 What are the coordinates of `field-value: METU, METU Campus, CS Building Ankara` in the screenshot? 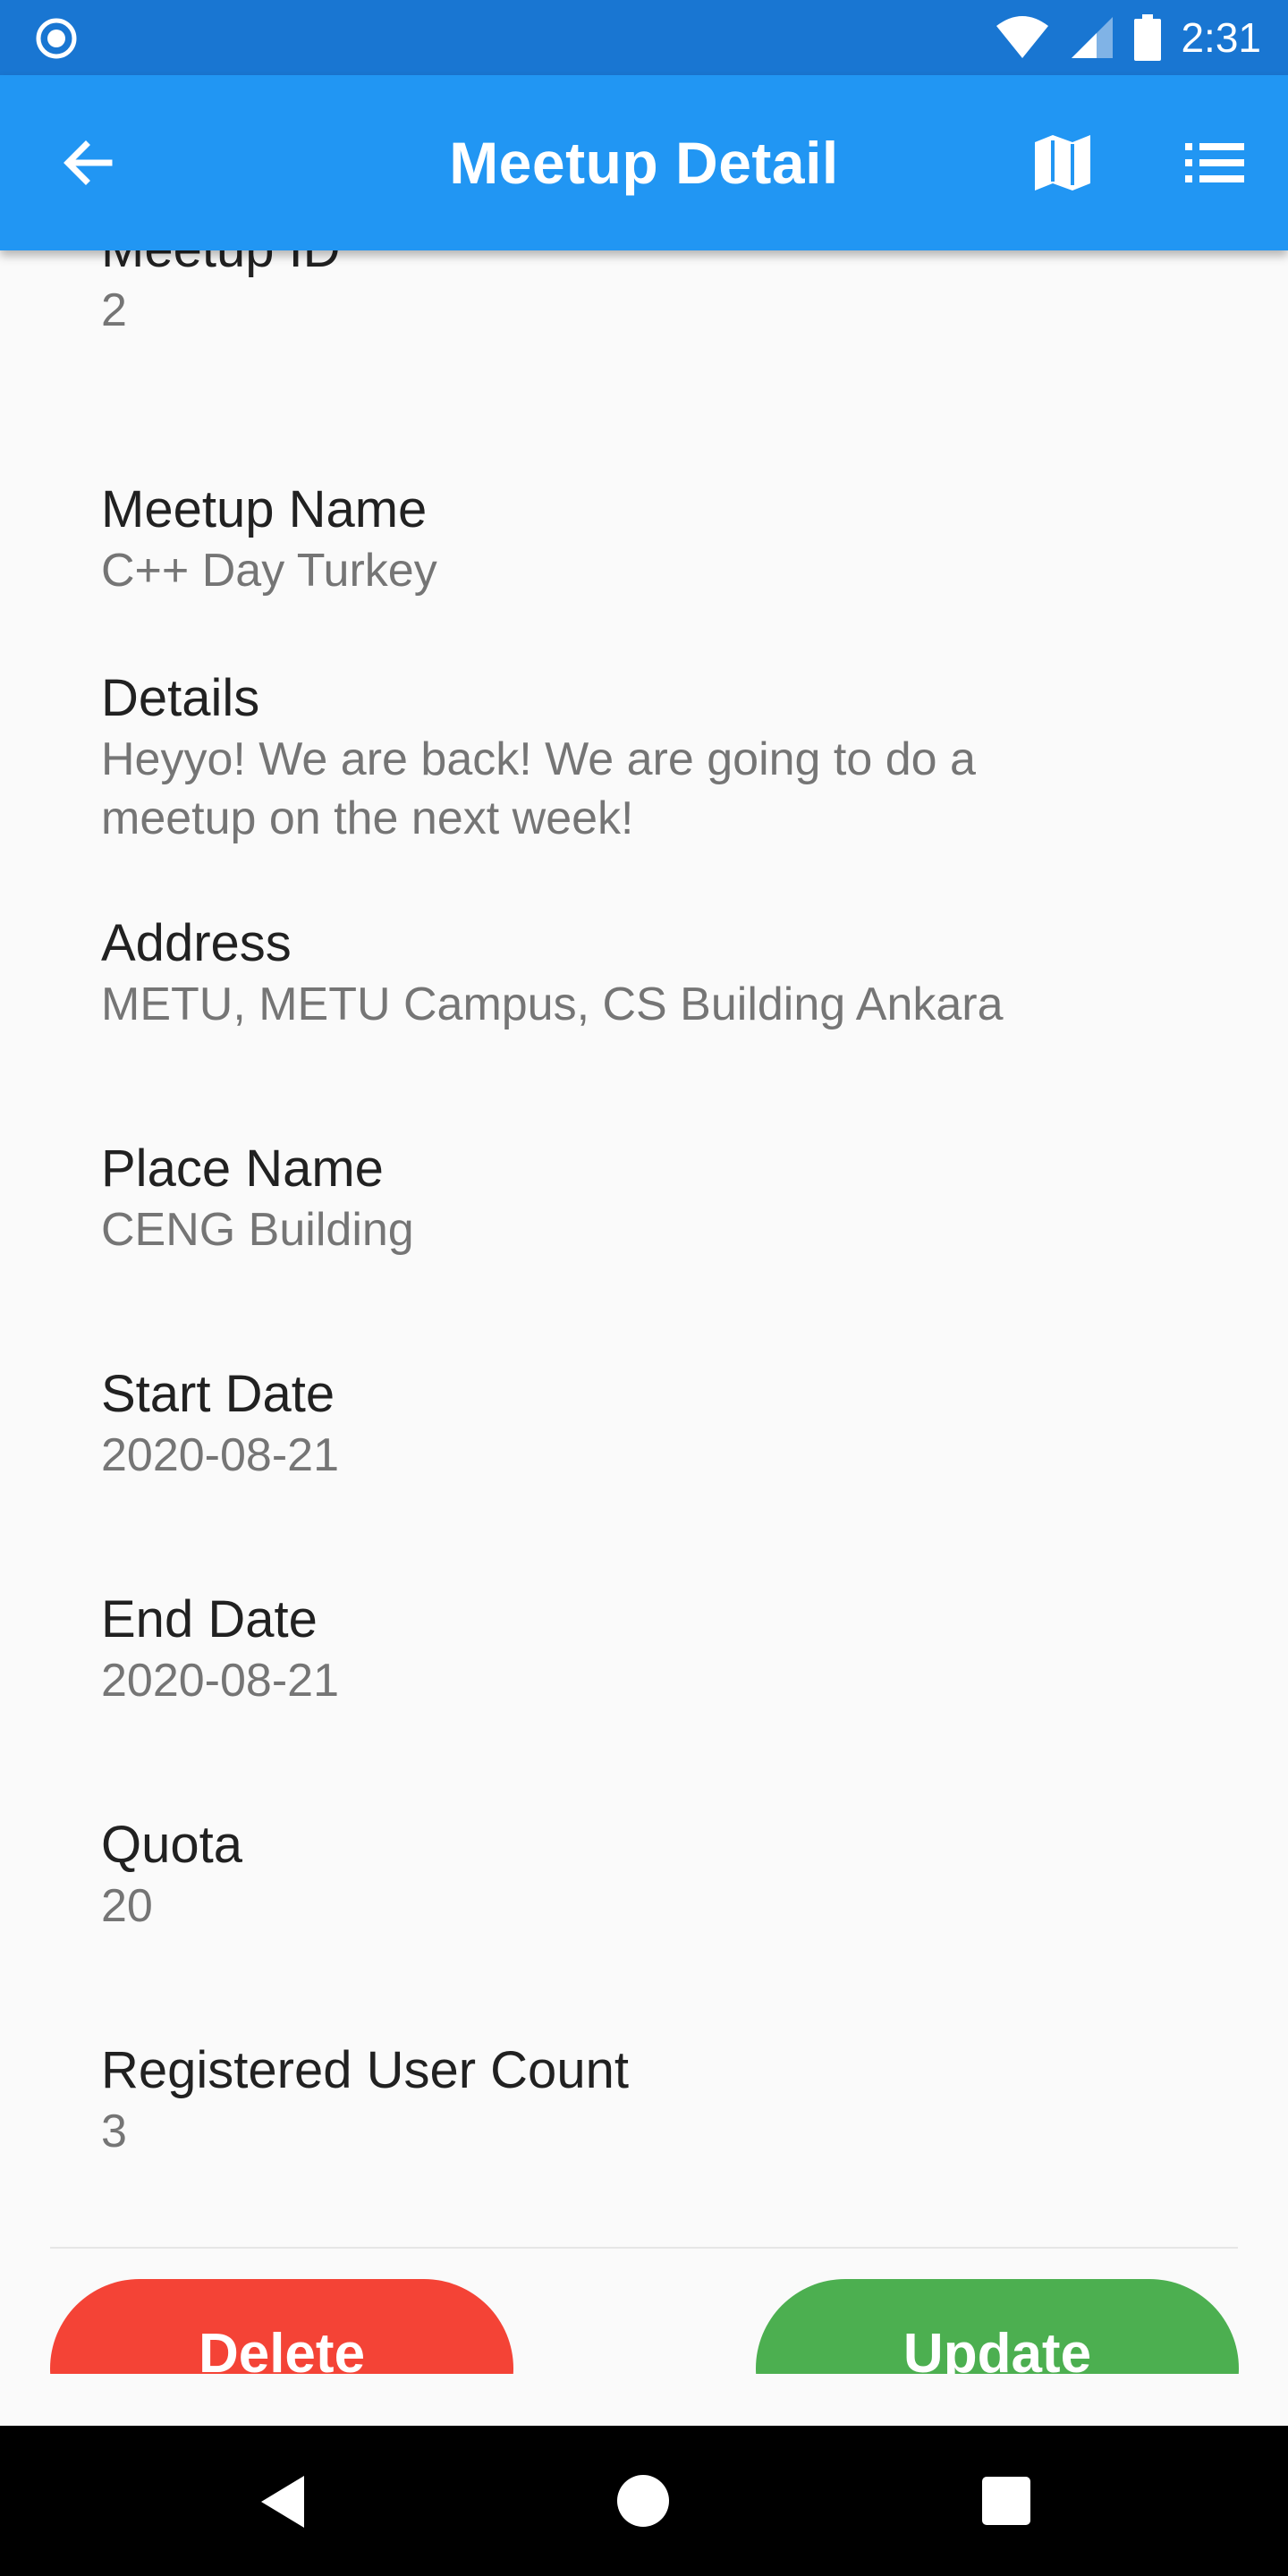 It's located at (552, 1004).